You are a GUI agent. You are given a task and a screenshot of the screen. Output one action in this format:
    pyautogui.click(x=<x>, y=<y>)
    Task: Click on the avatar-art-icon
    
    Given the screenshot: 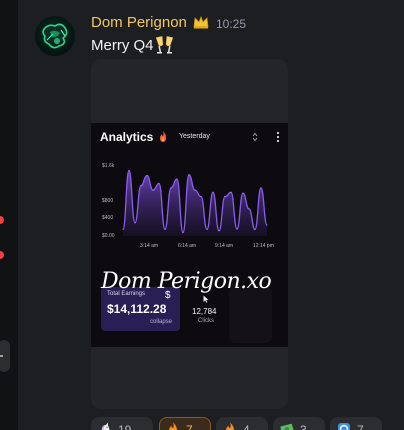 What is the action you would take?
    pyautogui.click(x=55, y=36)
    